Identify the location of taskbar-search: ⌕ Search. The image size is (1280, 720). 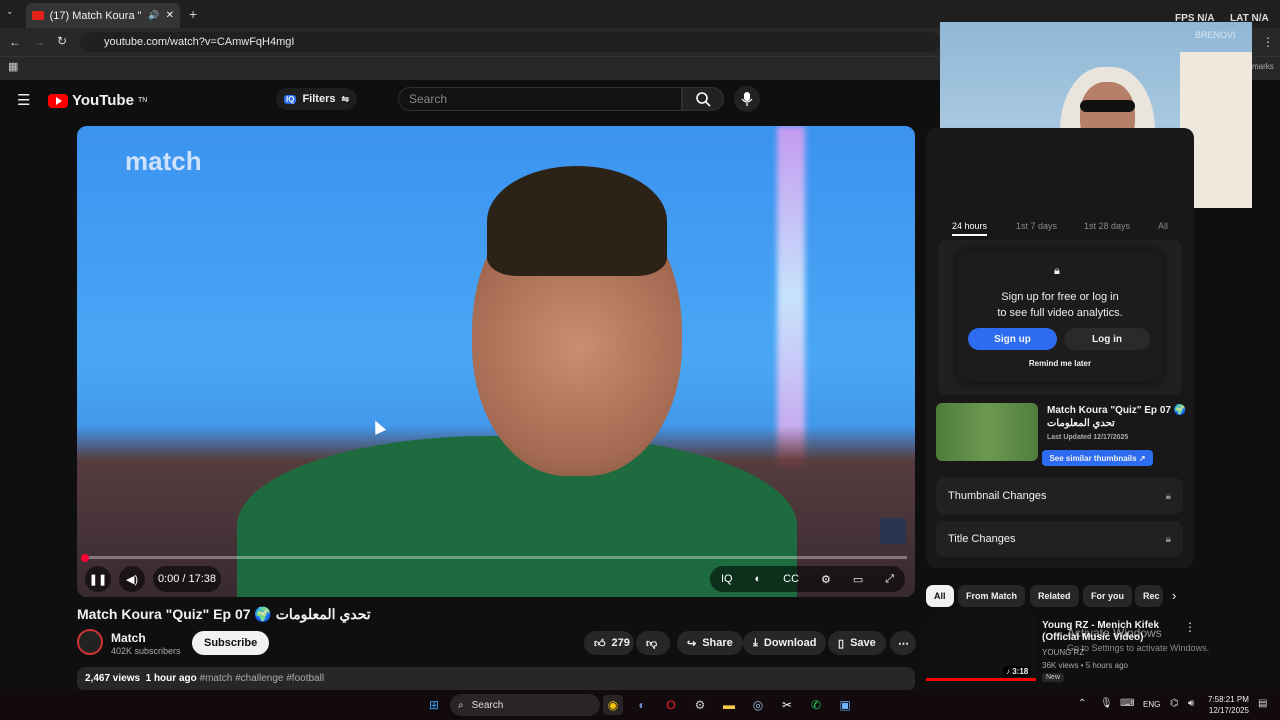
(525, 705).